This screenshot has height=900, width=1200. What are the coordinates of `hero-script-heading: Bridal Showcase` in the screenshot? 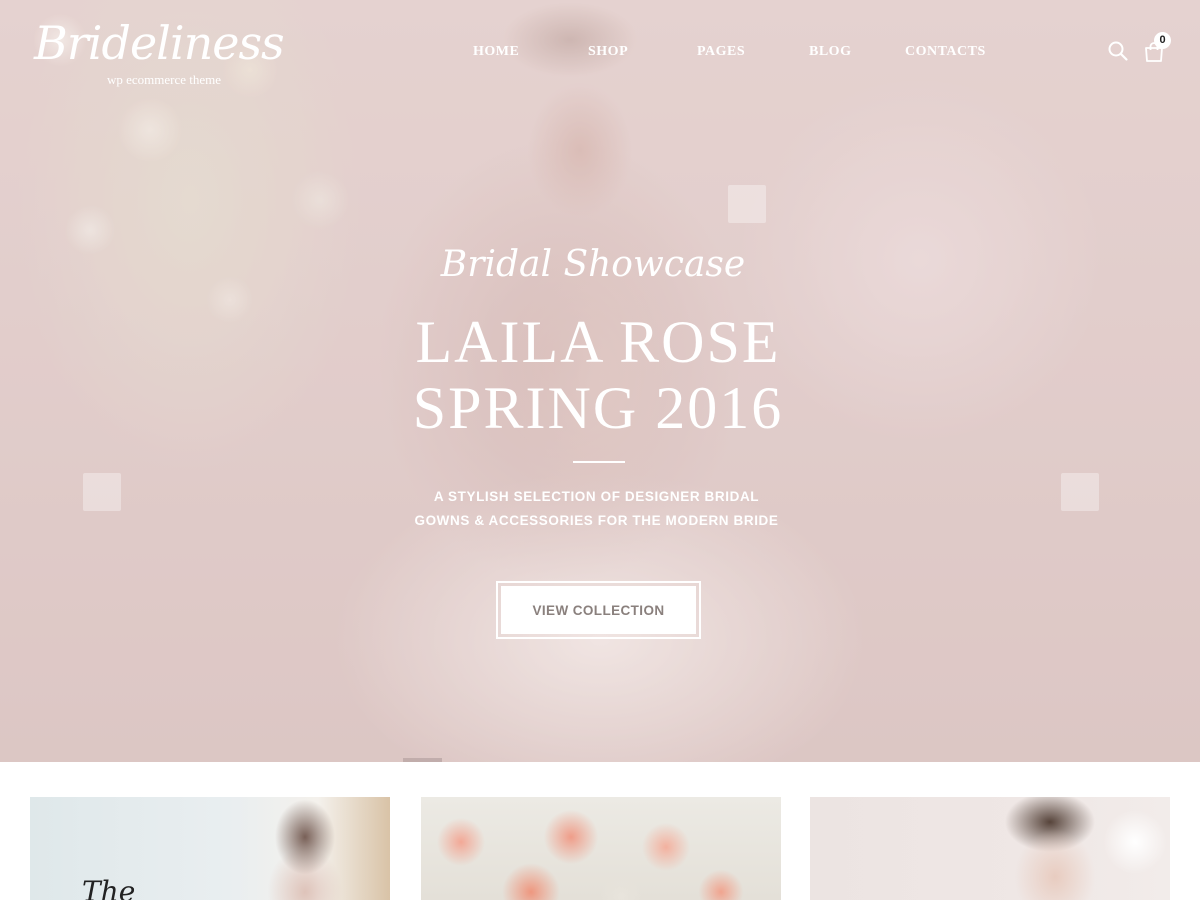 It's located at (593, 264).